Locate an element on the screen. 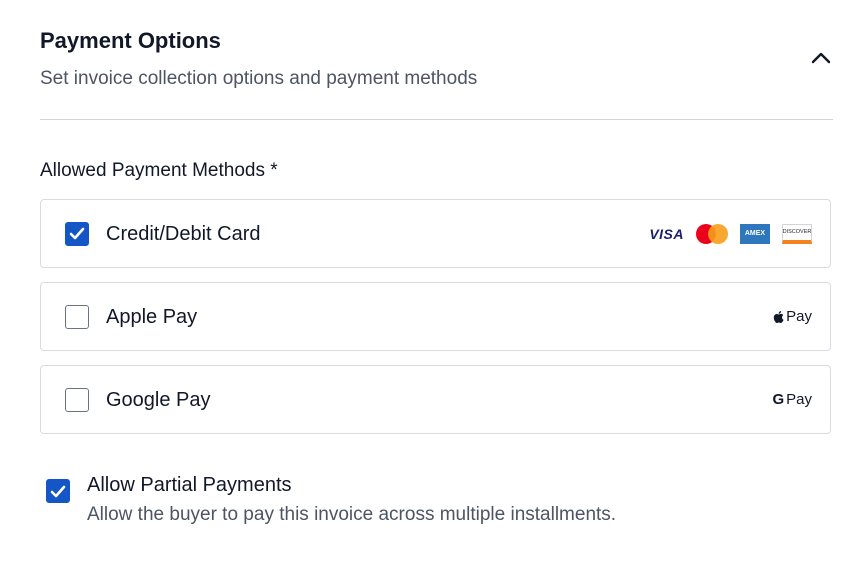 This screenshot has height=568, width=862. apple-pay-icon: Pay is located at coordinates (792, 316).